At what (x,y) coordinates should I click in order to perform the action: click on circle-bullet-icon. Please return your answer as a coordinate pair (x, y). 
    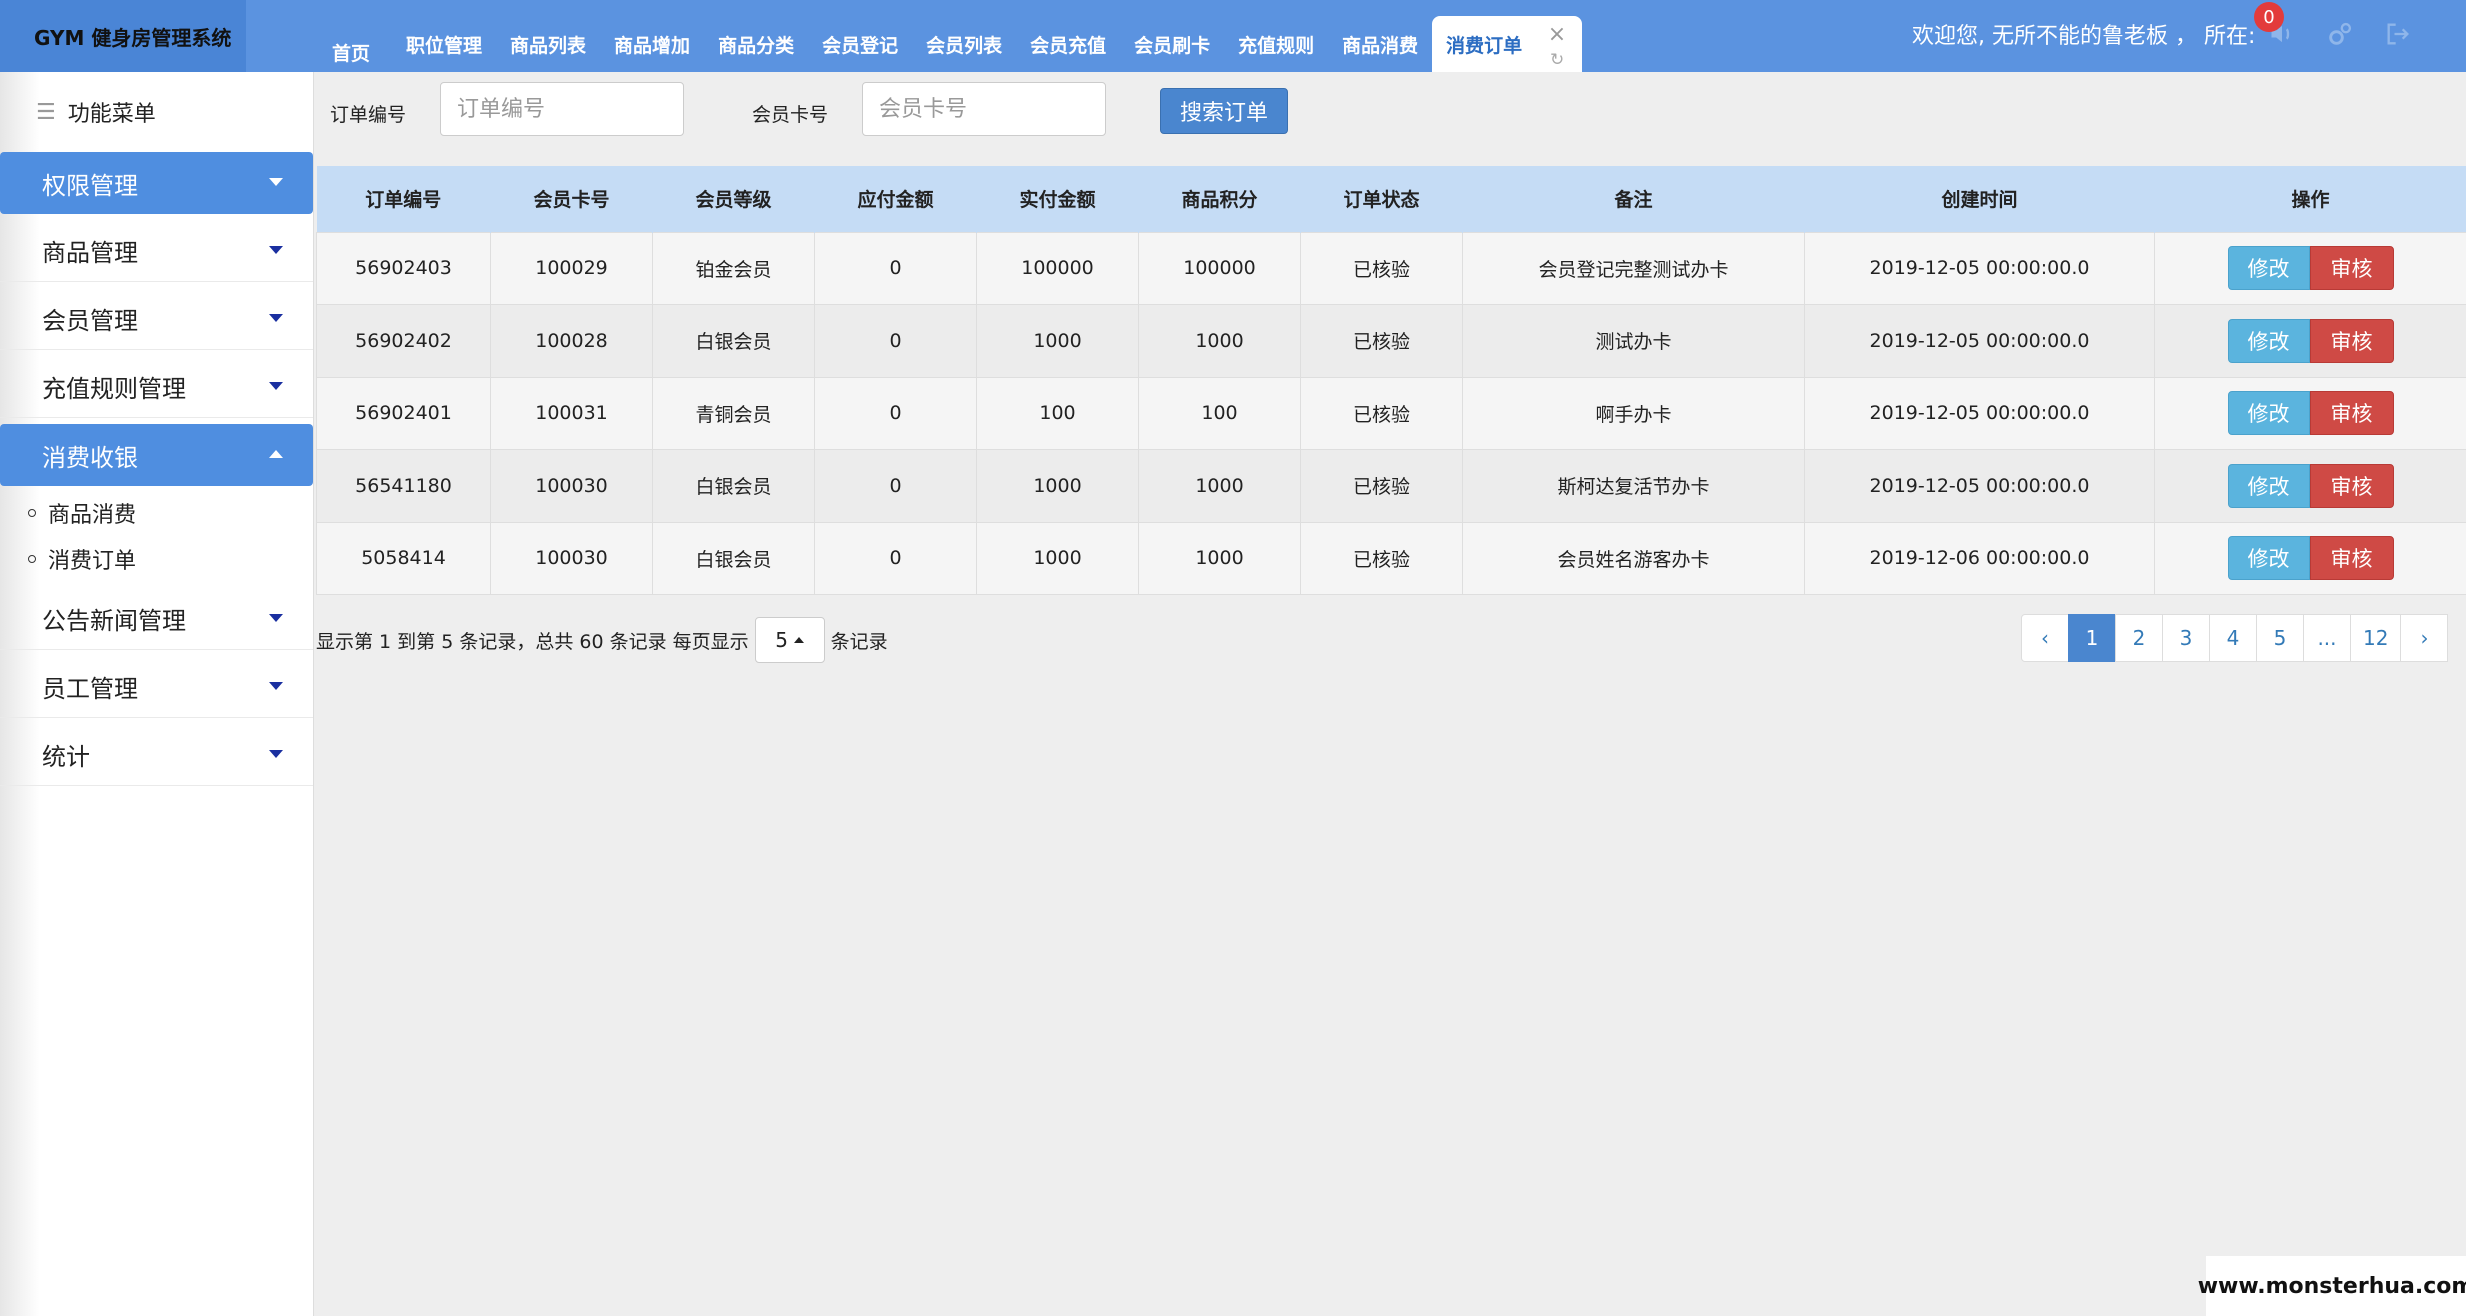
    Looking at the image, I should click on (32, 559).